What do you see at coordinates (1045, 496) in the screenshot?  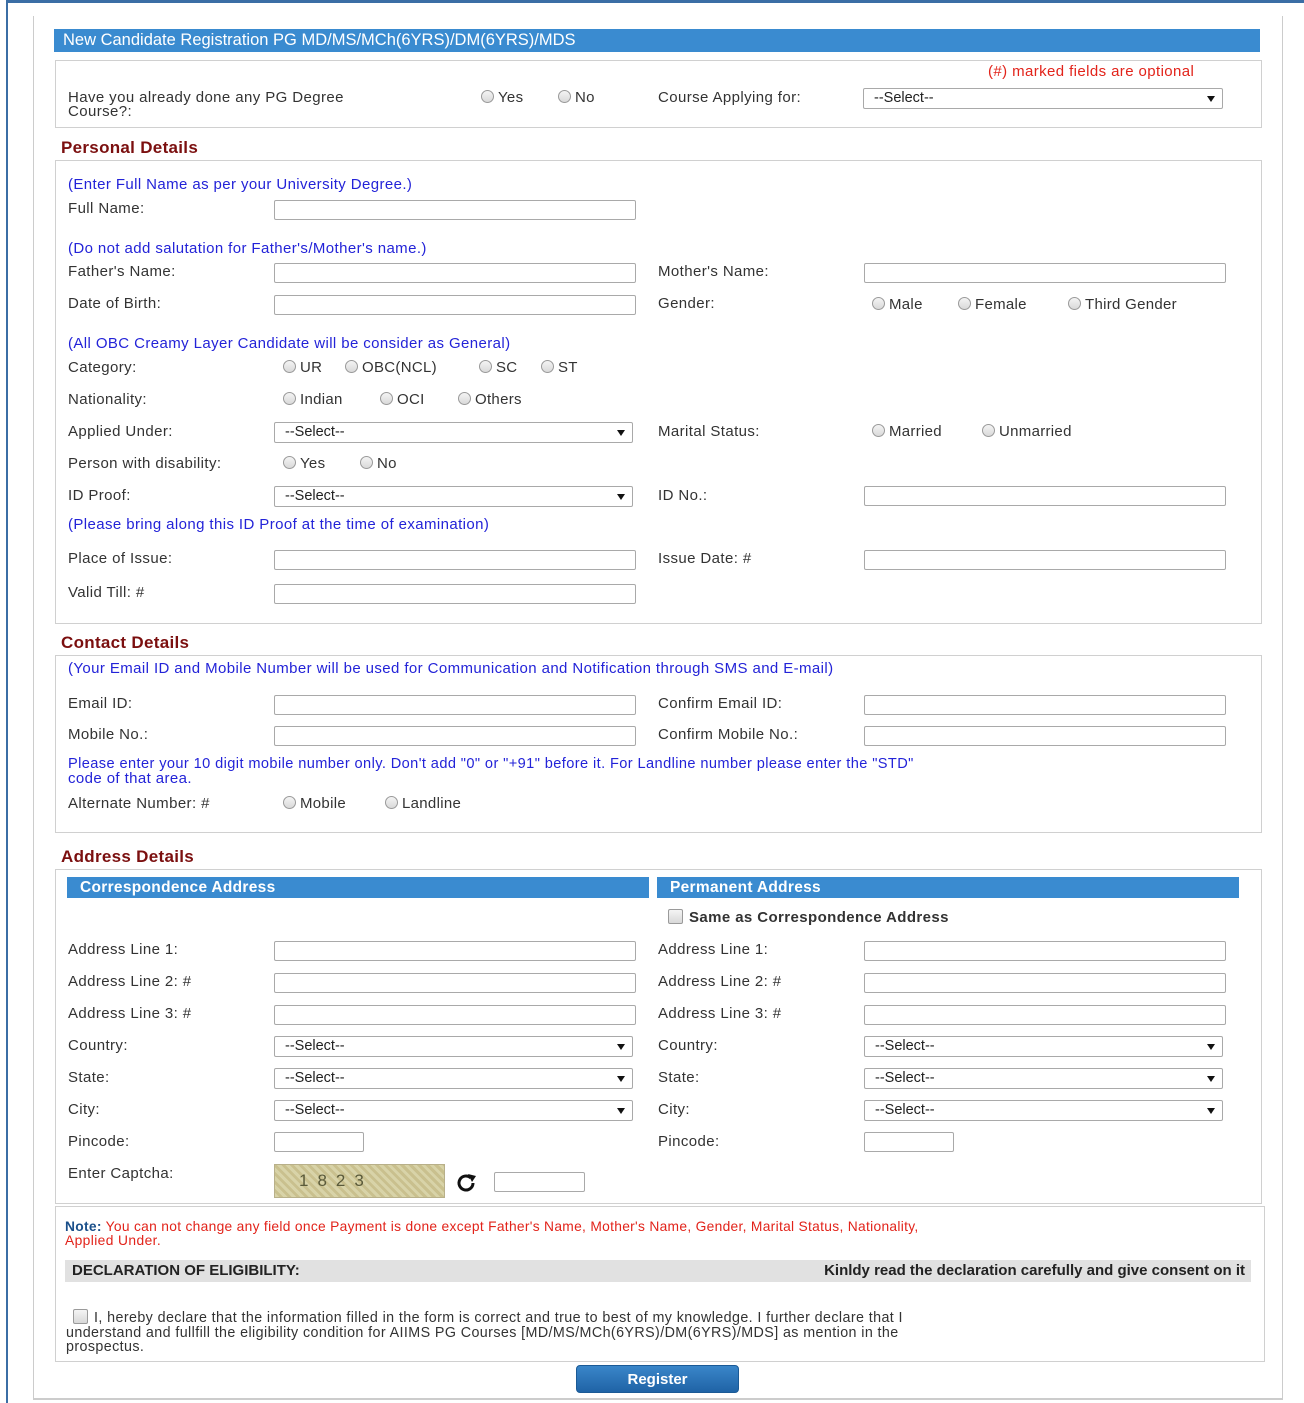 I see `id-no-input` at bounding box center [1045, 496].